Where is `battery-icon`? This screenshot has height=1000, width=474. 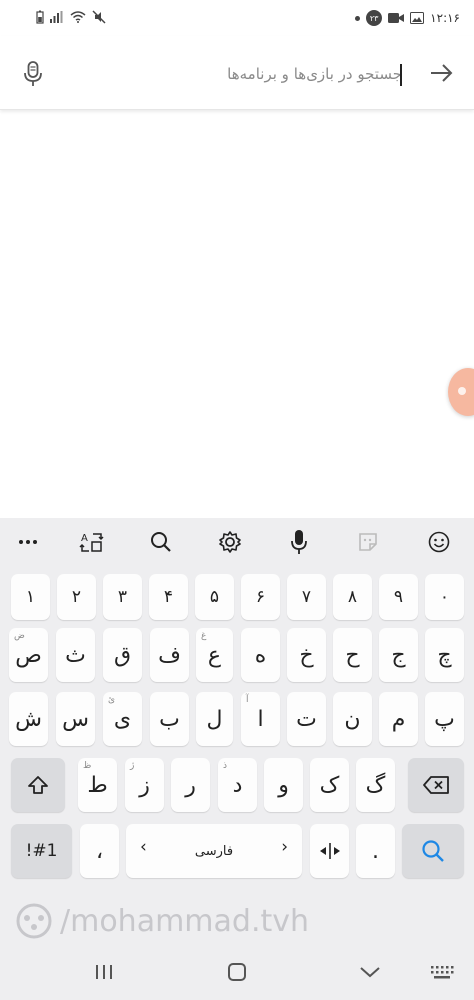 battery-icon is located at coordinates (40, 17).